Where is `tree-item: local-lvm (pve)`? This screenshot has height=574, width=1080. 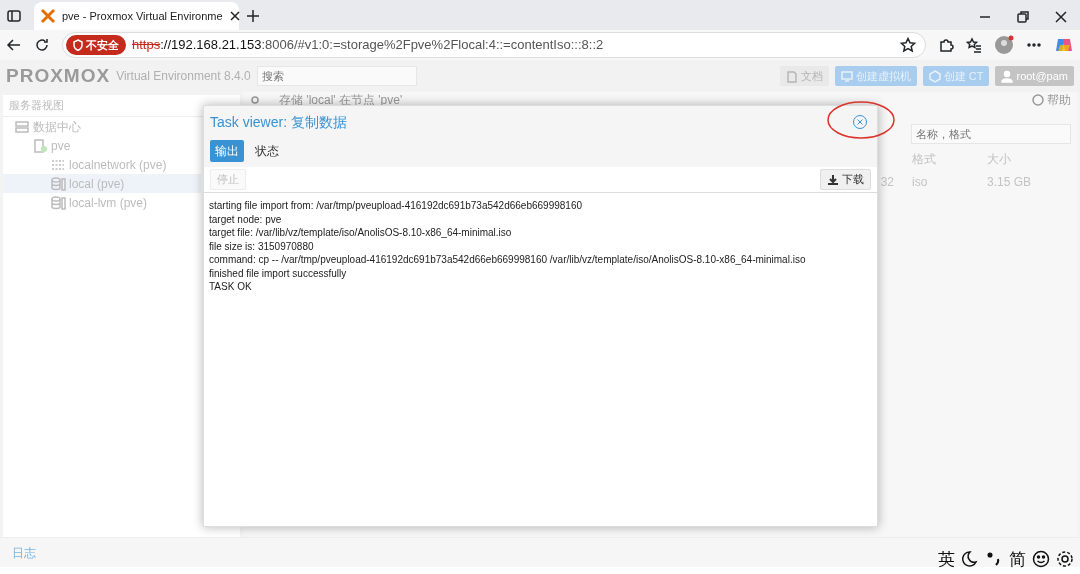
tree-item: local-lvm (pve) is located at coordinates (102, 202).